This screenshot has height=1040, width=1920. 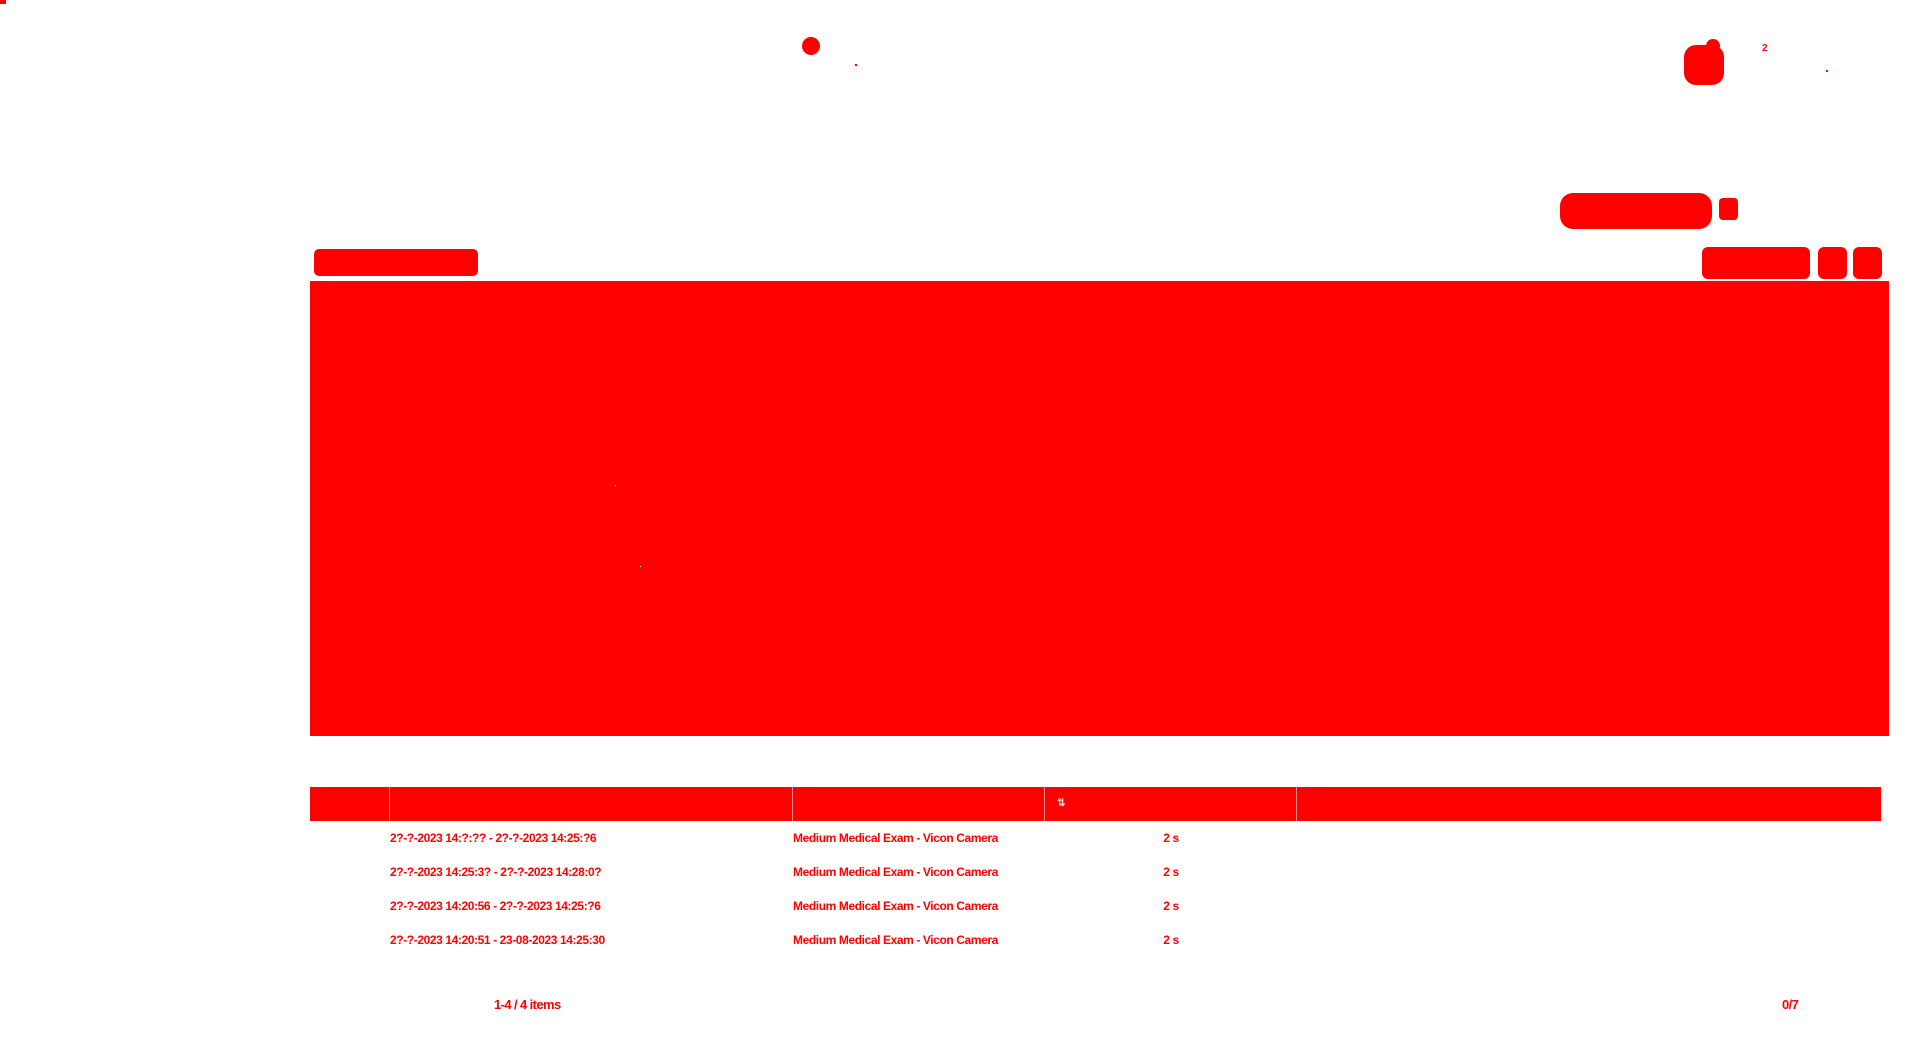 What do you see at coordinates (1589, 804) in the screenshot?
I see `column-header-extra` at bounding box center [1589, 804].